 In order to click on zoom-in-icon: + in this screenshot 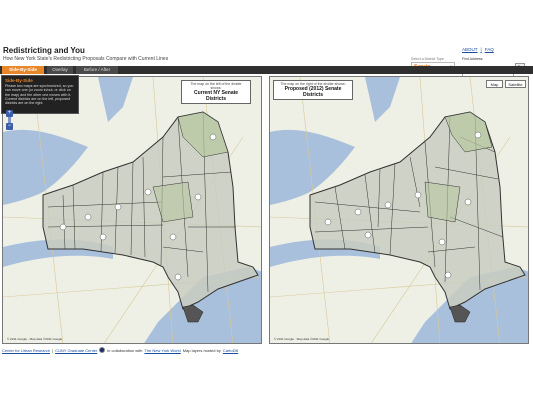, I will do `click(9, 113)`.